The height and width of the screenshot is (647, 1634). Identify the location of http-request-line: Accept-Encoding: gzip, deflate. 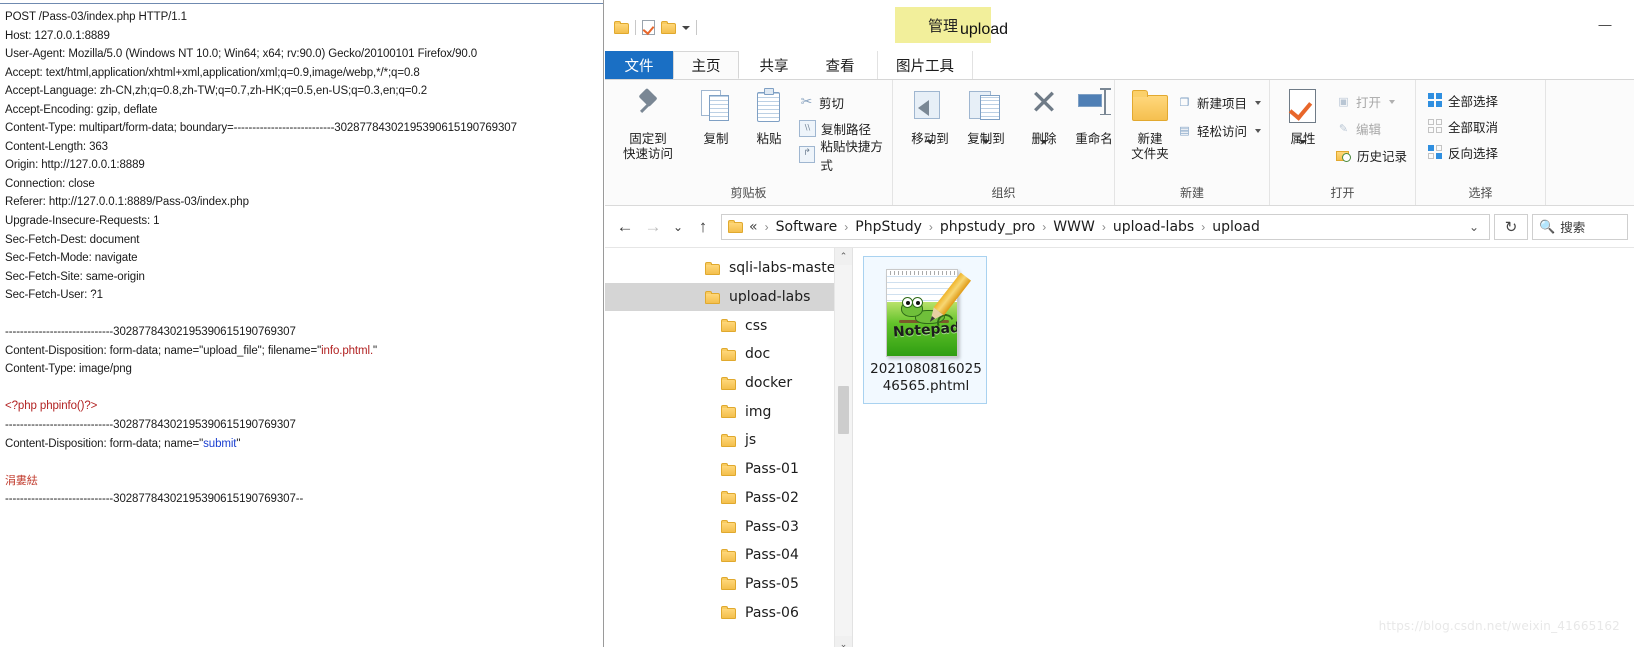
(81, 109).